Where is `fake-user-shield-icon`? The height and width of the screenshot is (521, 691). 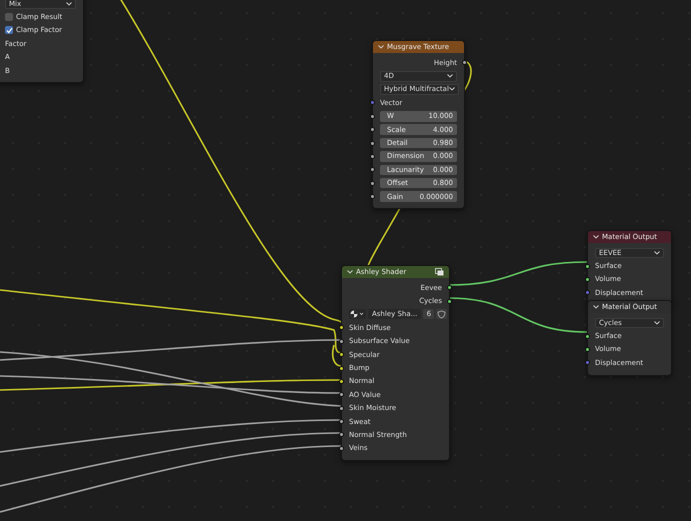
fake-user-shield-icon is located at coordinates (442, 314).